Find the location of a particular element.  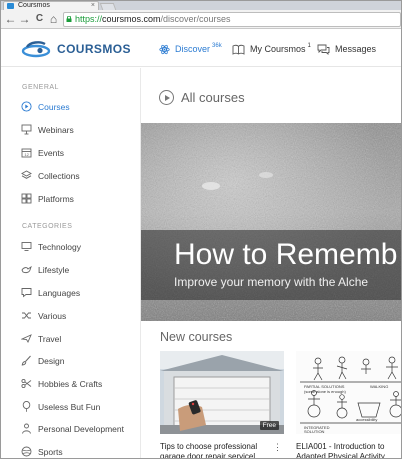

scissors-icon is located at coordinates (26, 383).